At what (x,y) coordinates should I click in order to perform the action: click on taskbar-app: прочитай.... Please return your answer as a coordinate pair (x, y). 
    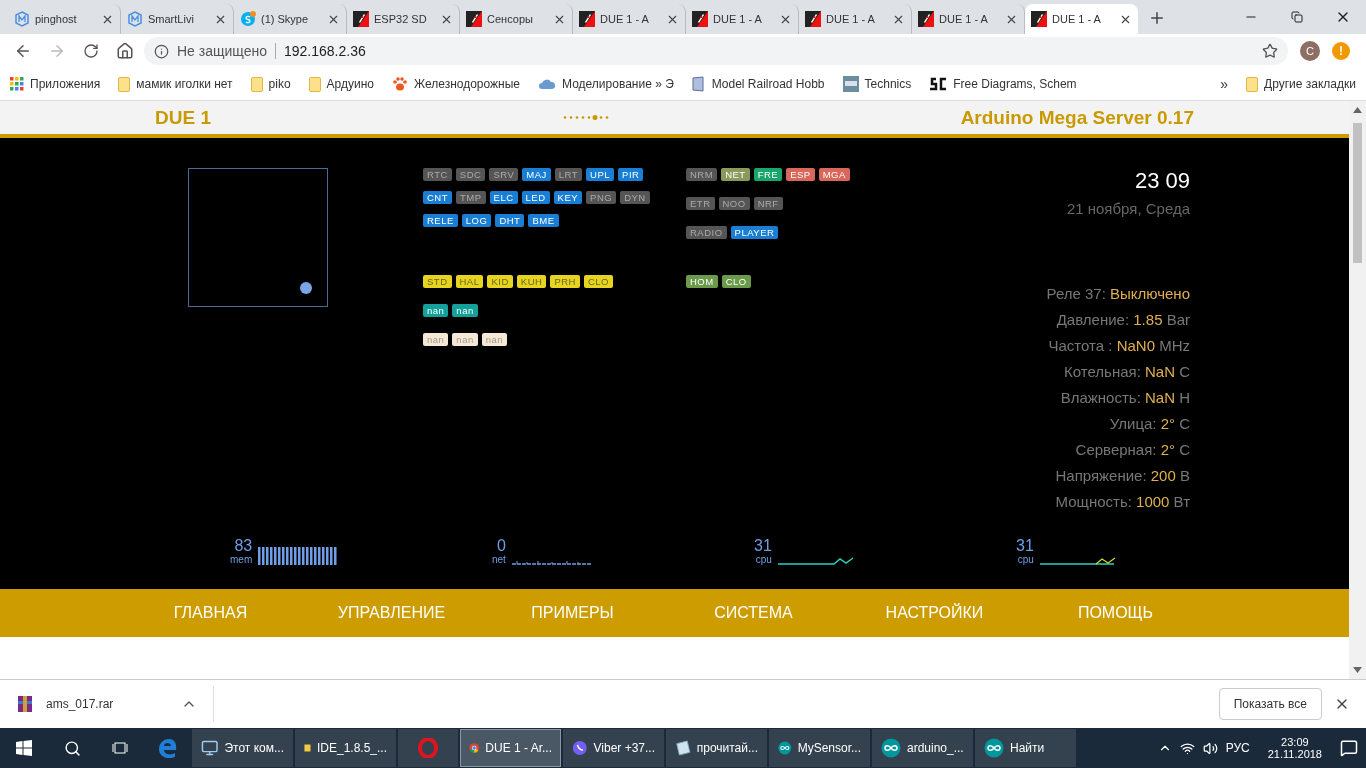
    Looking at the image, I should click on (716, 748).